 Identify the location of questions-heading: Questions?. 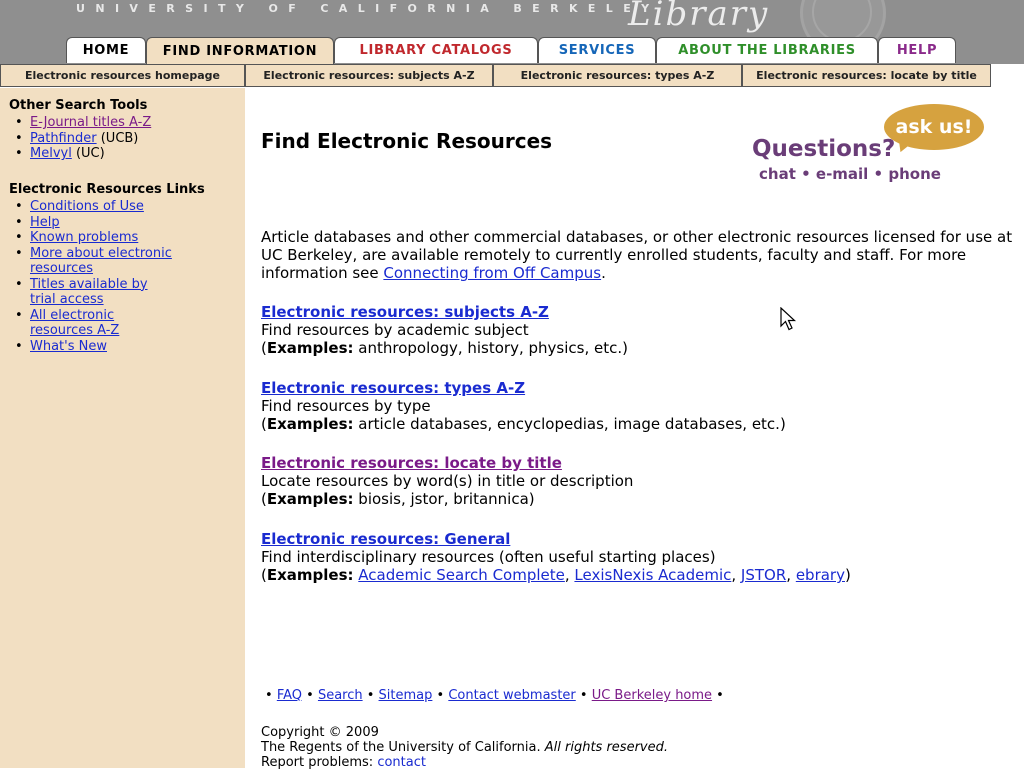
(823, 149).